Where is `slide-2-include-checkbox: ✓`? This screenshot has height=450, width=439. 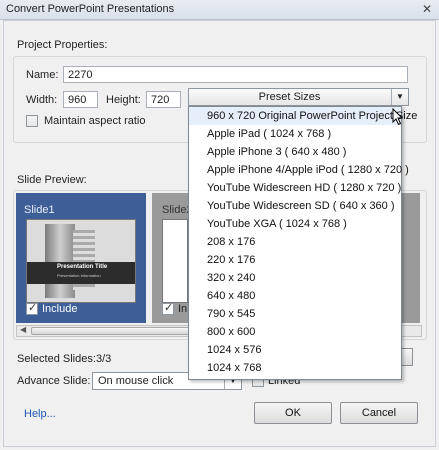
slide-2-include-checkbox: ✓ is located at coordinates (168, 308).